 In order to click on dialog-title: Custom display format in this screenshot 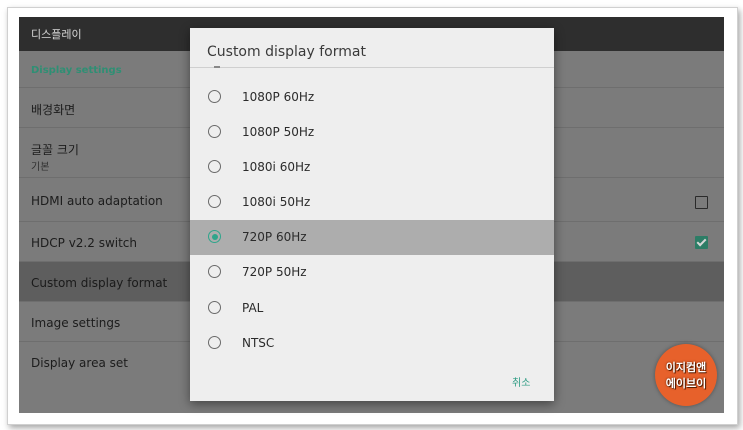, I will do `click(286, 52)`.